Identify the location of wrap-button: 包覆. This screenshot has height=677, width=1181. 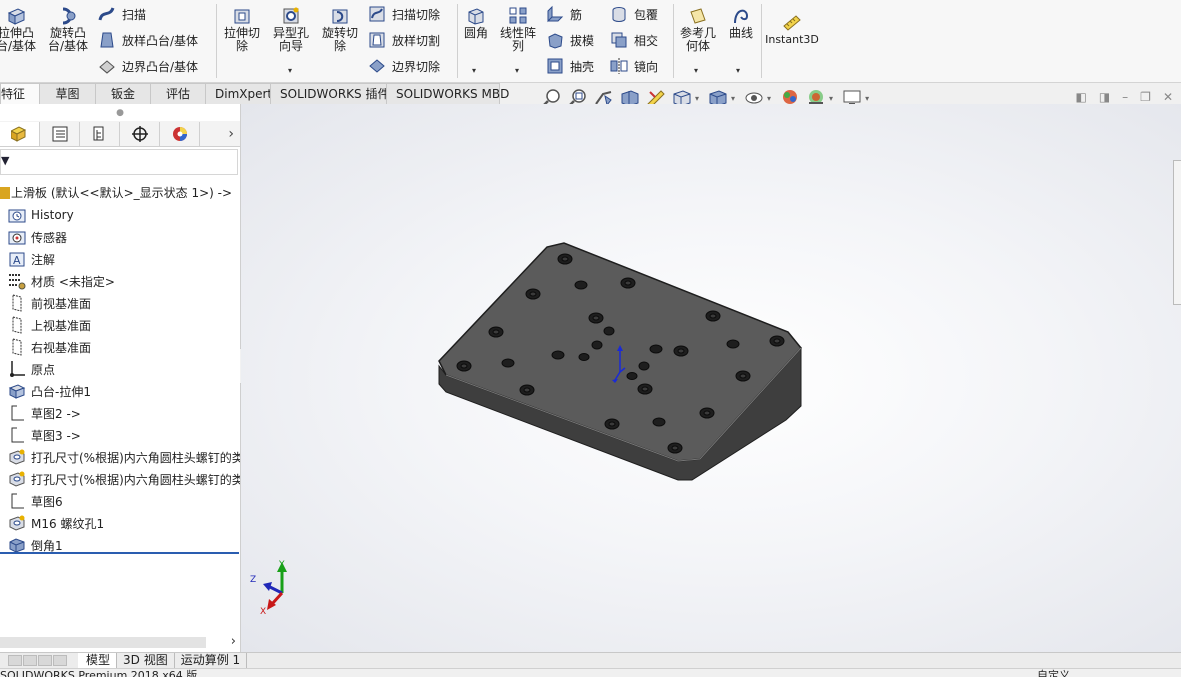
(634, 14).